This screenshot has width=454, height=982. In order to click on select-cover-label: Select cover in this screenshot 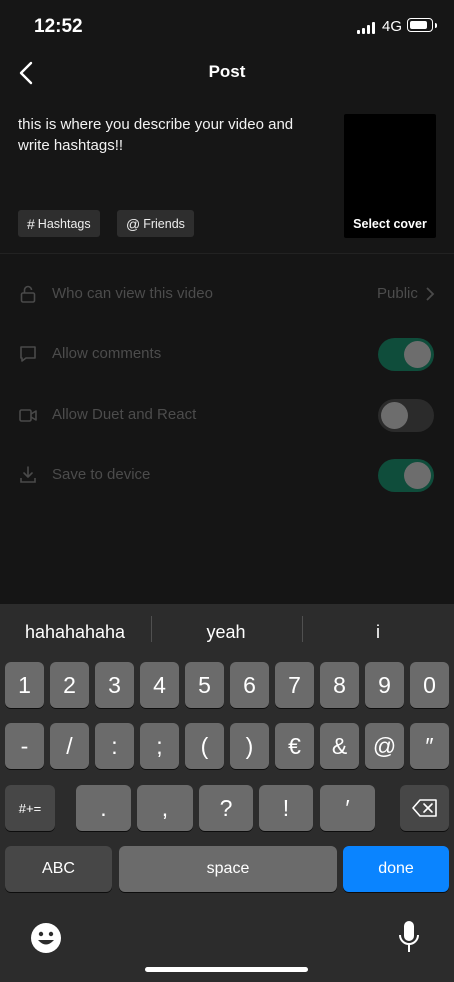, I will do `click(390, 224)`.